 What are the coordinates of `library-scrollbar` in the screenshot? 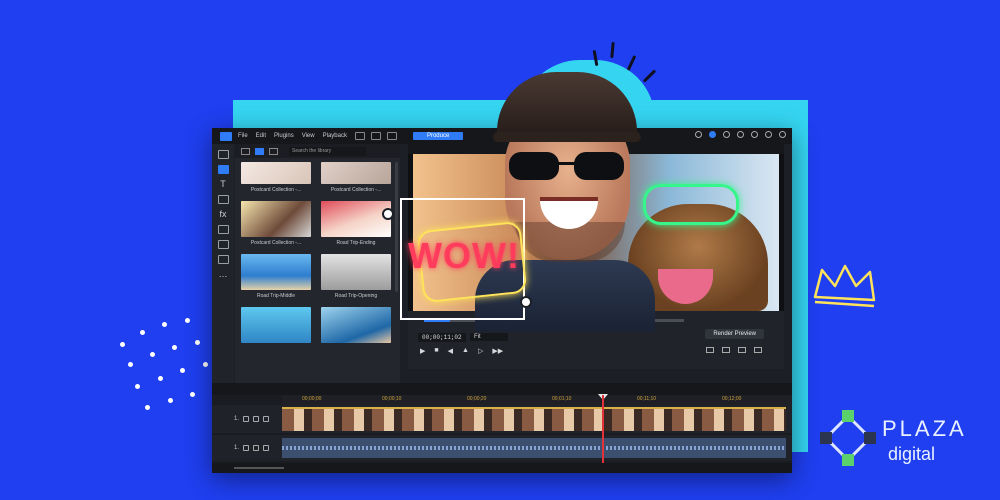 It's located at (396, 227).